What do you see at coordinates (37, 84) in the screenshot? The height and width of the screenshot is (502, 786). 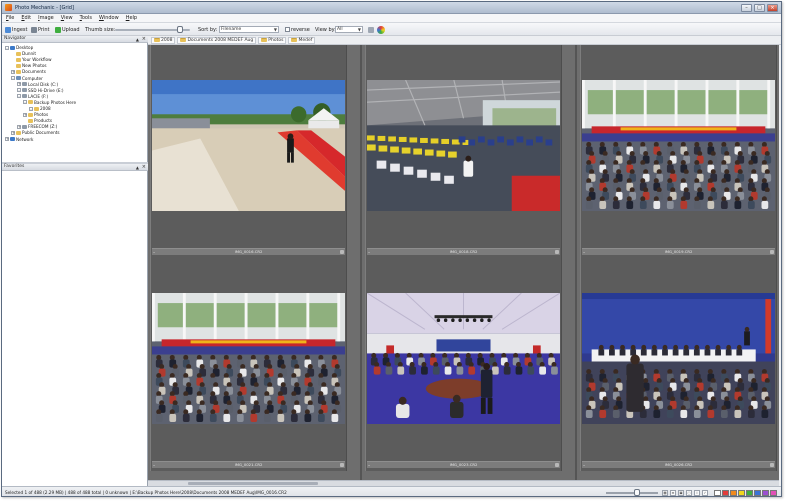 I see `tree-item: + Local Disk (C:)` at bounding box center [37, 84].